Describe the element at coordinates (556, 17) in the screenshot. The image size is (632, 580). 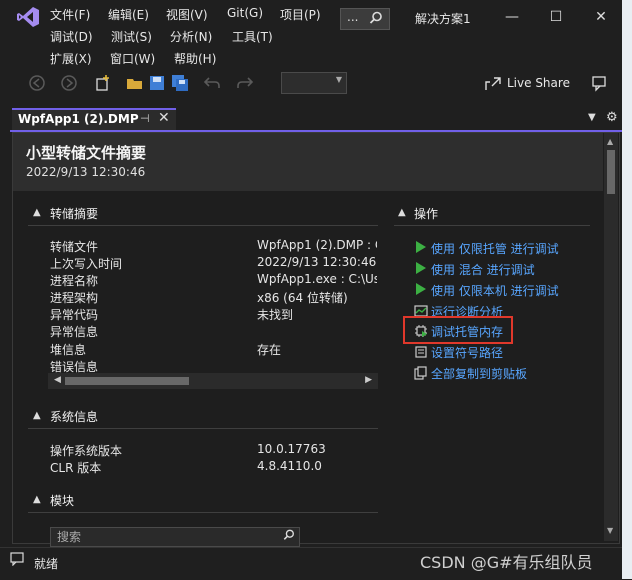
I see `maximize-button: ☐` at that location.